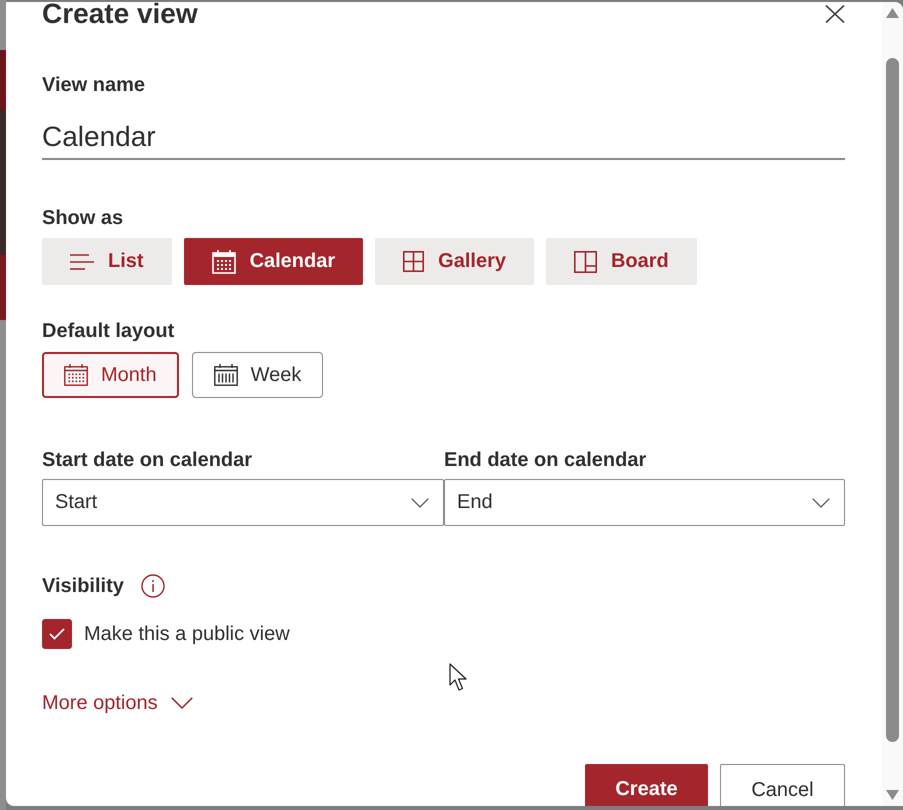 Image resolution: width=903 pixels, height=810 pixels. What do you see at coordinates (107, 261) in the screenshot?
I see `view-type-button: List` at bounding box center [107, 261].